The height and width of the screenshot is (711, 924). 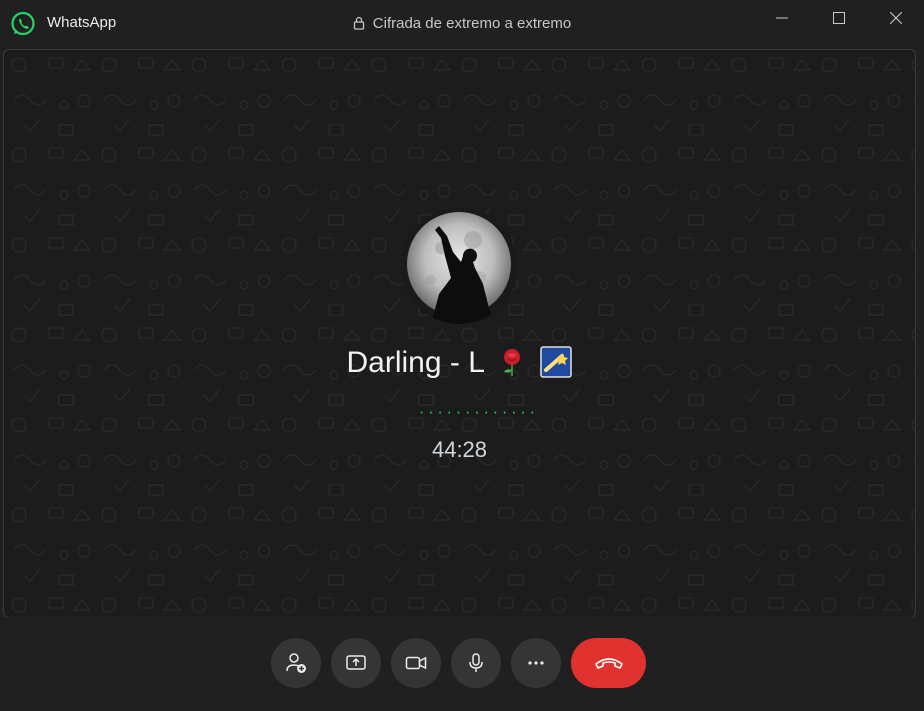 What do you see at coordinates (478, 413) in the screenshot?
I see `call-status-indicator: ·············` at bounding box center [478, 413].